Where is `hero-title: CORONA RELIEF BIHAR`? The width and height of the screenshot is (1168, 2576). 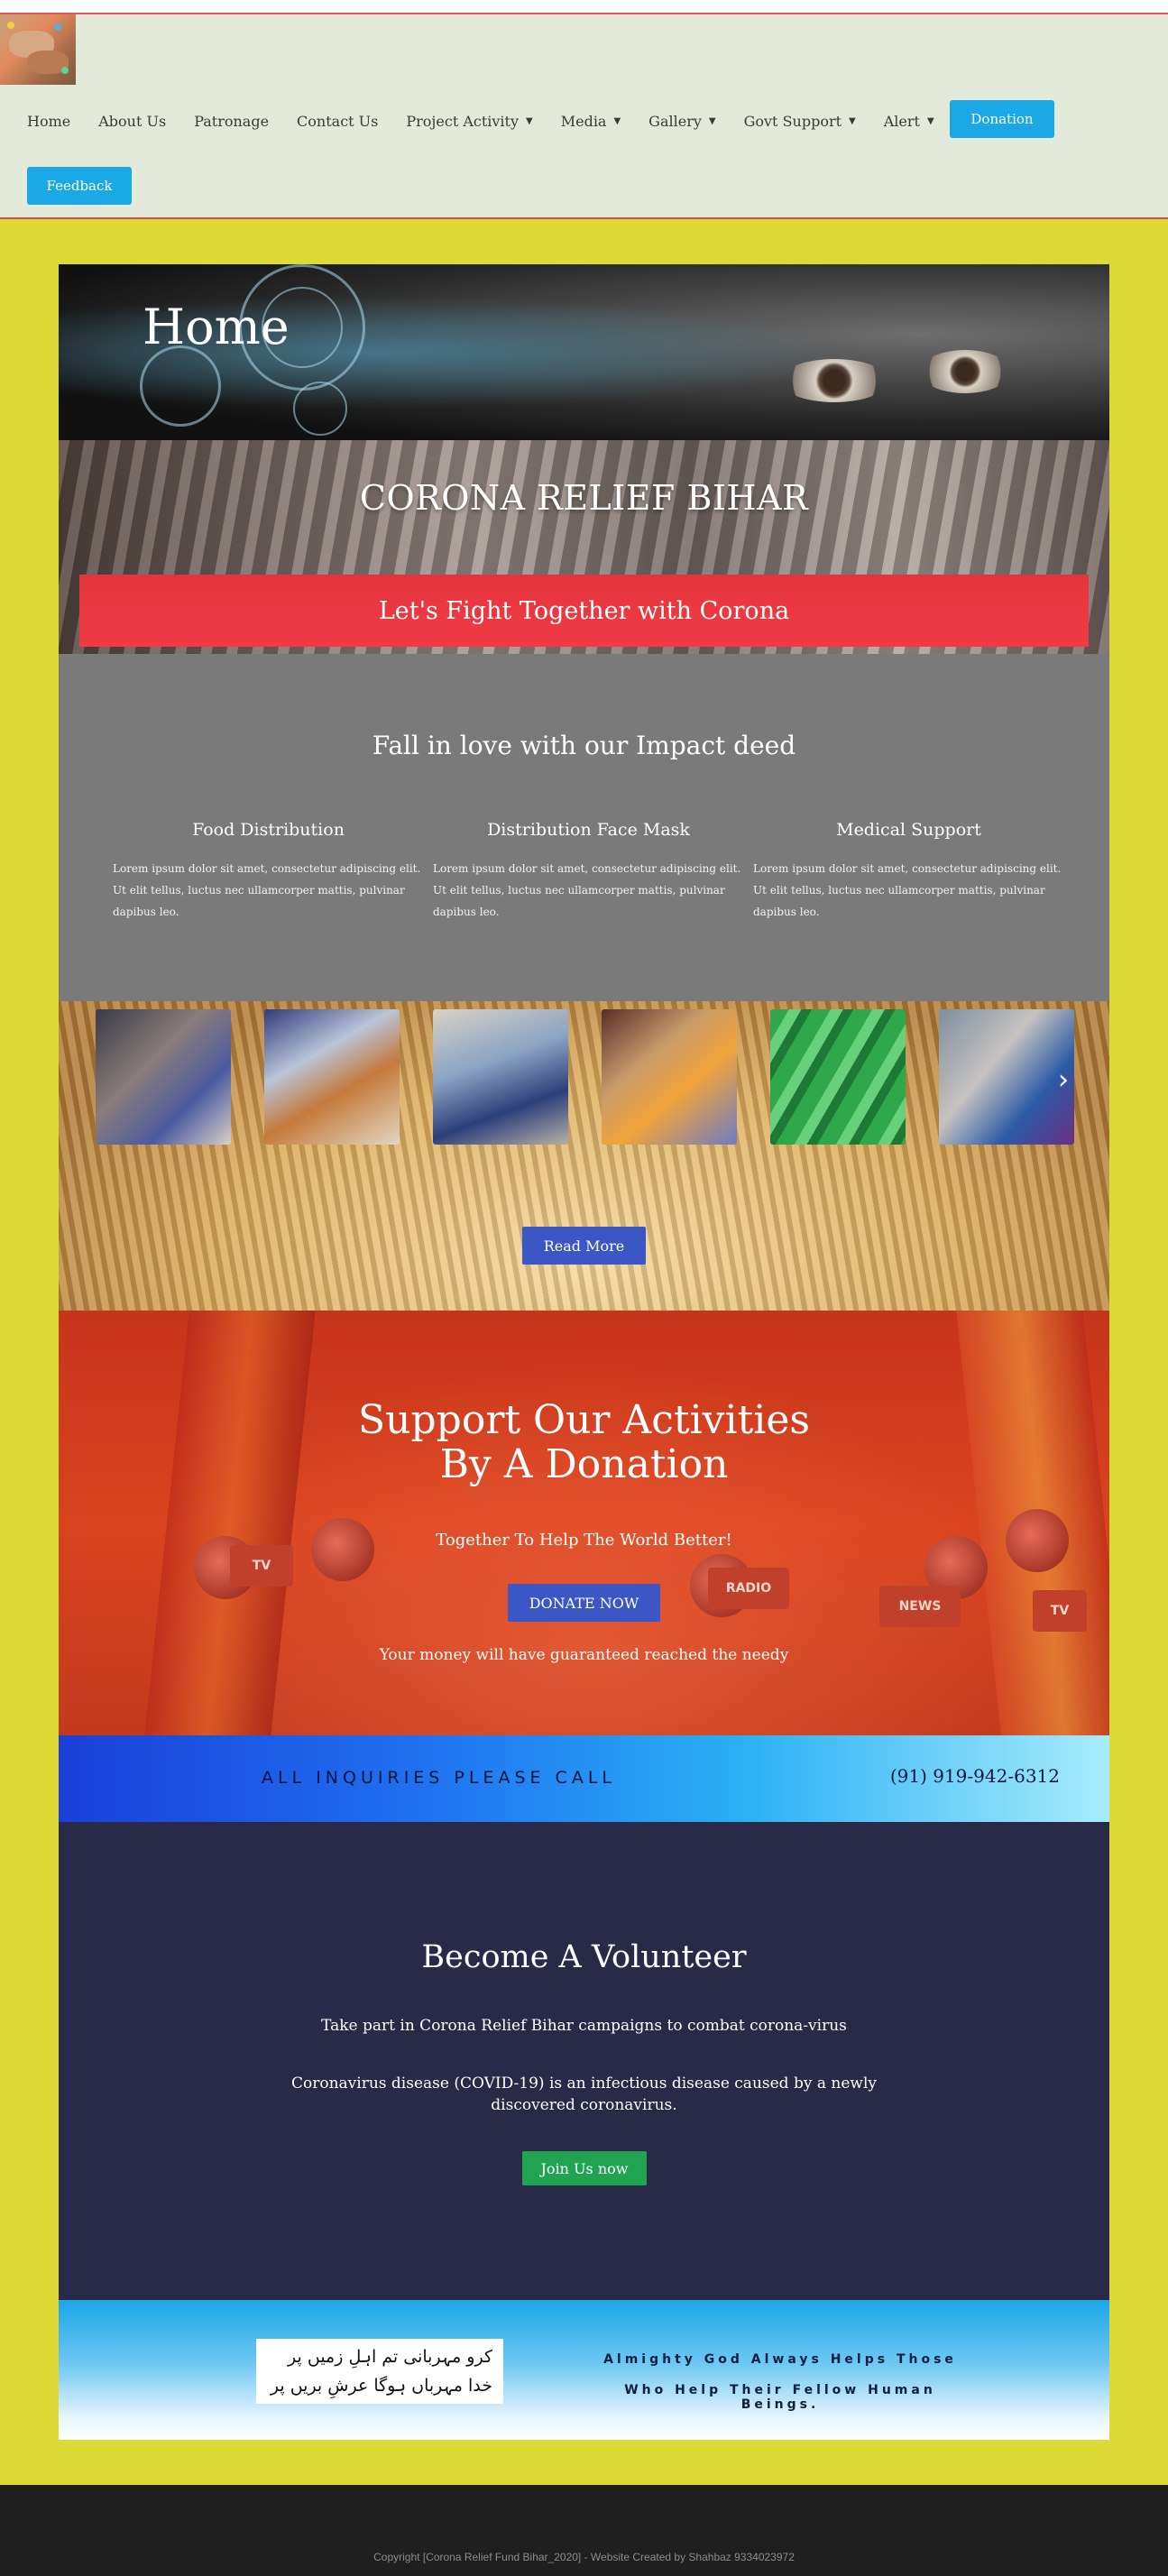
hero-title: CORONA RELIEF BIHAR is located at coordinates (584, 498).